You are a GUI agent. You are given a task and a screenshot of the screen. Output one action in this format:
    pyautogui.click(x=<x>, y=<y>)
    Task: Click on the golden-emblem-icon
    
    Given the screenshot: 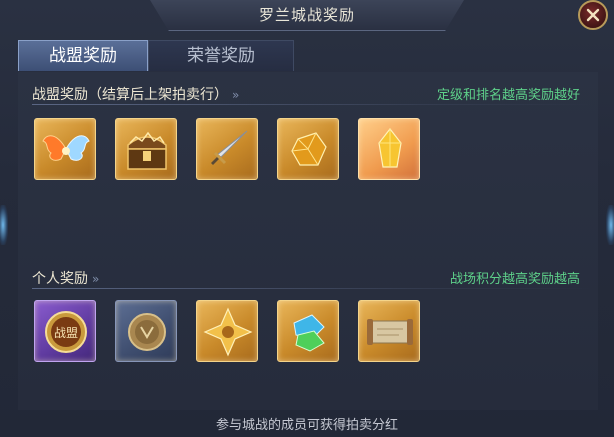 What is the action you would take?
    pyautogui.click(x=228, y=332)
    